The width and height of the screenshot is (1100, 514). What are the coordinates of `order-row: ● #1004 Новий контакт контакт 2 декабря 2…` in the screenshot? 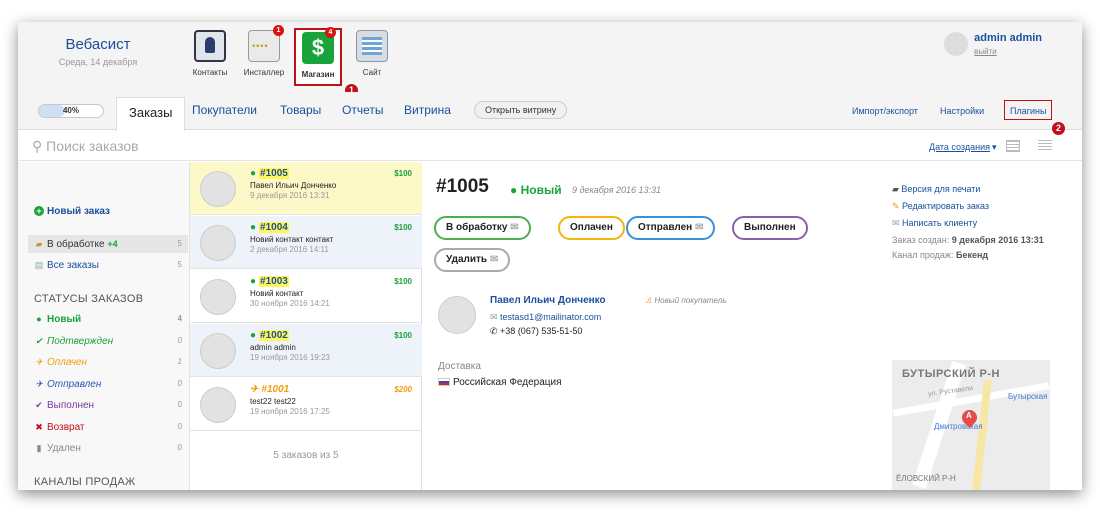 It's located at (306, 242).